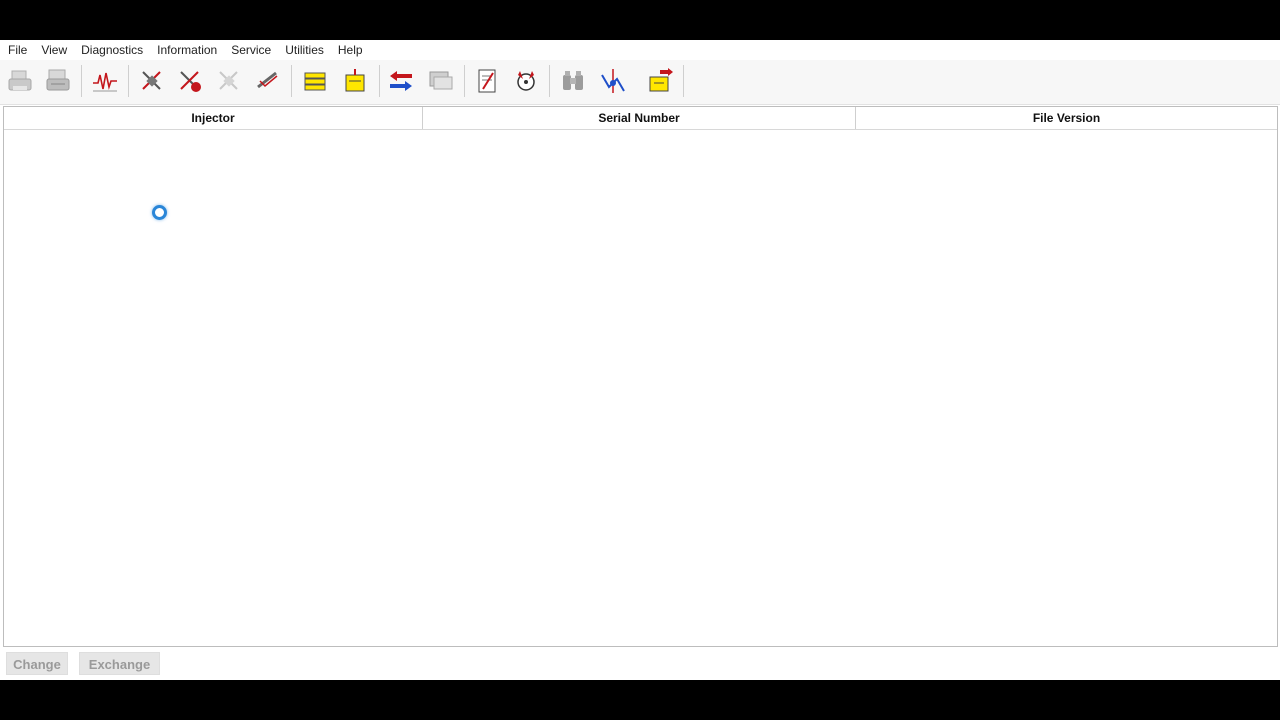 This screenshot has height=720, width=1280. I want to click on binoculars-icon, so click(573, 81).